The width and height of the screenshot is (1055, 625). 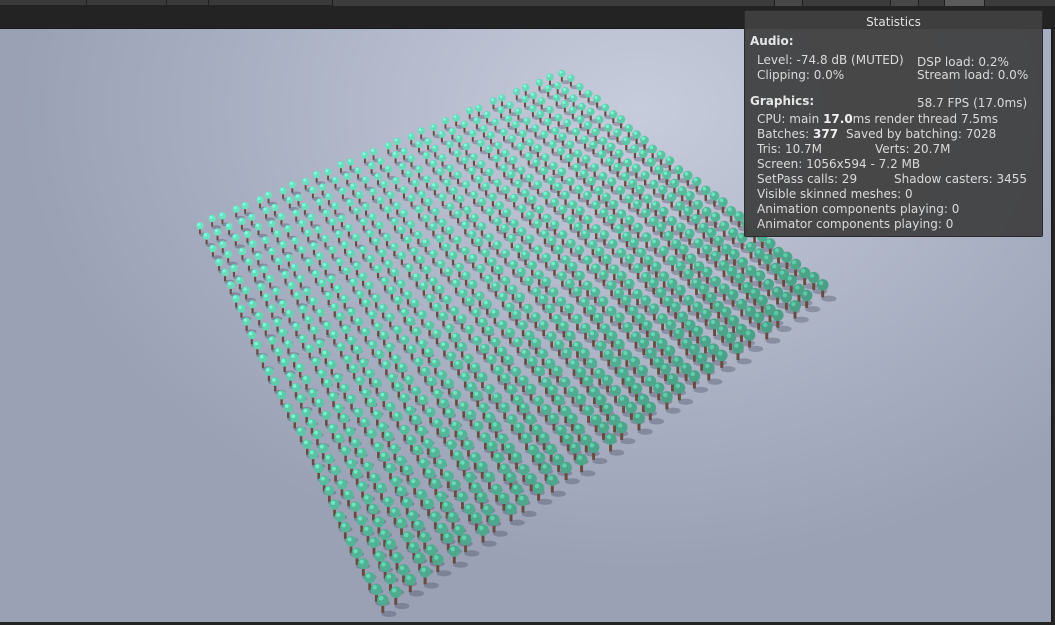 I want to click on stats-toggle-button, so click(x=964, y=3).